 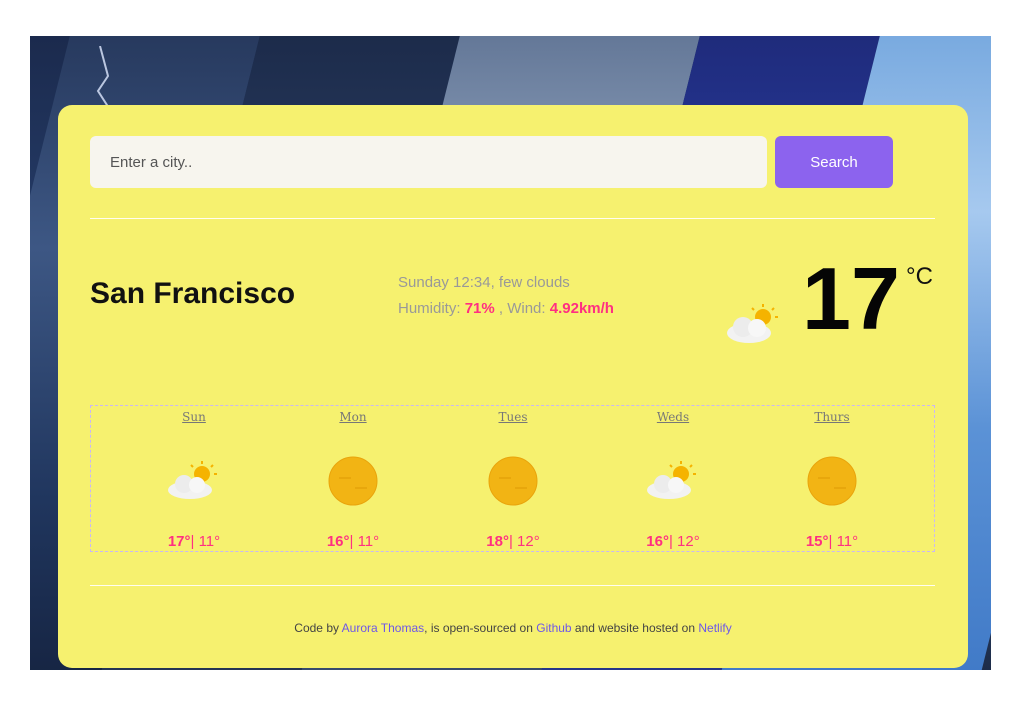 I want to click on city-name: San Francisco, so click(x=193, y=293).